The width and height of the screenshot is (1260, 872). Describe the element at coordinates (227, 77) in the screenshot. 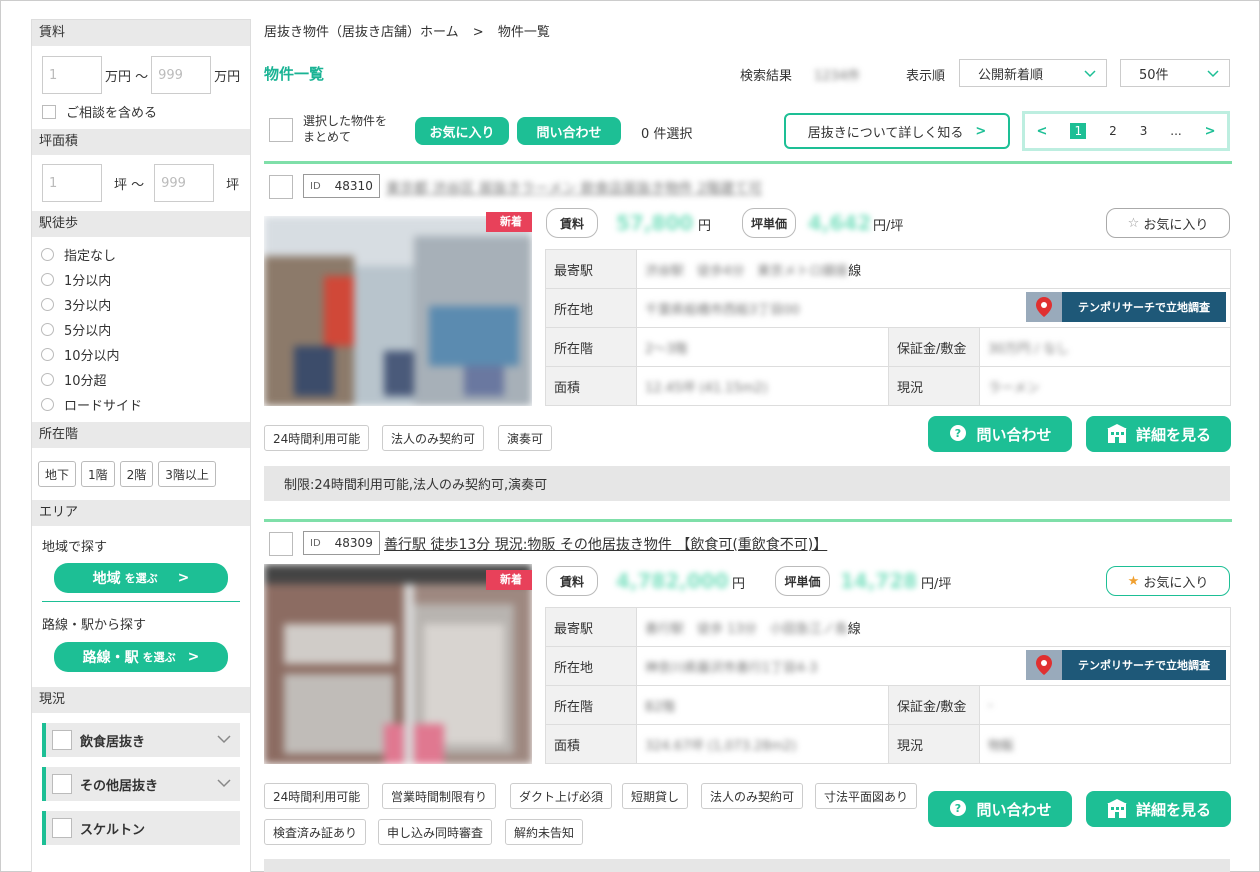

I see `rent-max-unit: 万円` at that location.